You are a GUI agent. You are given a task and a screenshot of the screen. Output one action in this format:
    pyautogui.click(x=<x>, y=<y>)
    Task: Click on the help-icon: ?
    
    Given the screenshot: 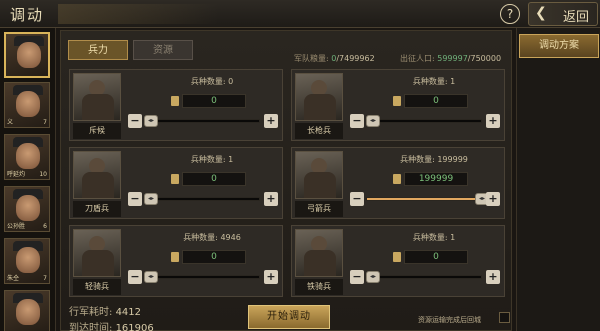 What is the action you would take?
    pyautogui.click(x=510, y=14)
    